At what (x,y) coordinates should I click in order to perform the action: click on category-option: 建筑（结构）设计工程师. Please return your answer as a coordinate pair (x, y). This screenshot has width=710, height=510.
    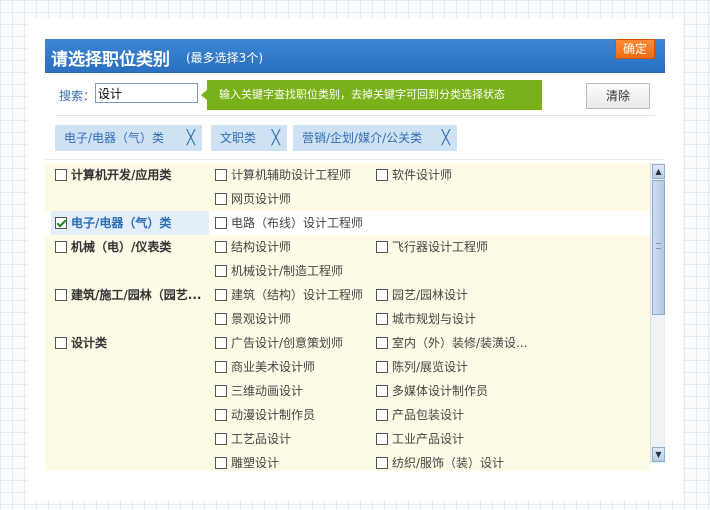
    Looking at the image, I should click on (294, 295).